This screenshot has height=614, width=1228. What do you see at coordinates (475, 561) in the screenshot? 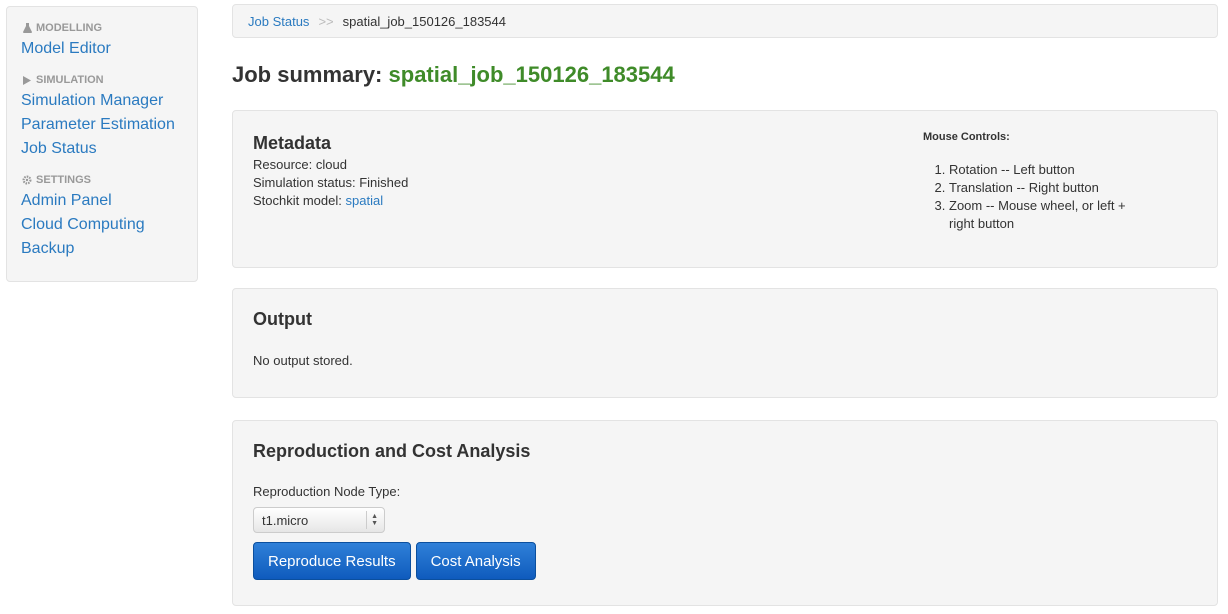
I see `cost-analysis-button: Cost Analysis` at bounding box center [475, 561].